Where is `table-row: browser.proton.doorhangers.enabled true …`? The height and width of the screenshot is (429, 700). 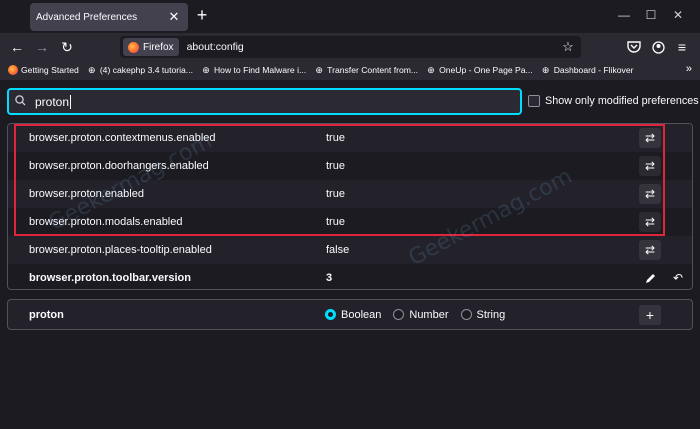
table-row: browser.proton.doorhangers.enabled true … is located at coordinates (350, 166).